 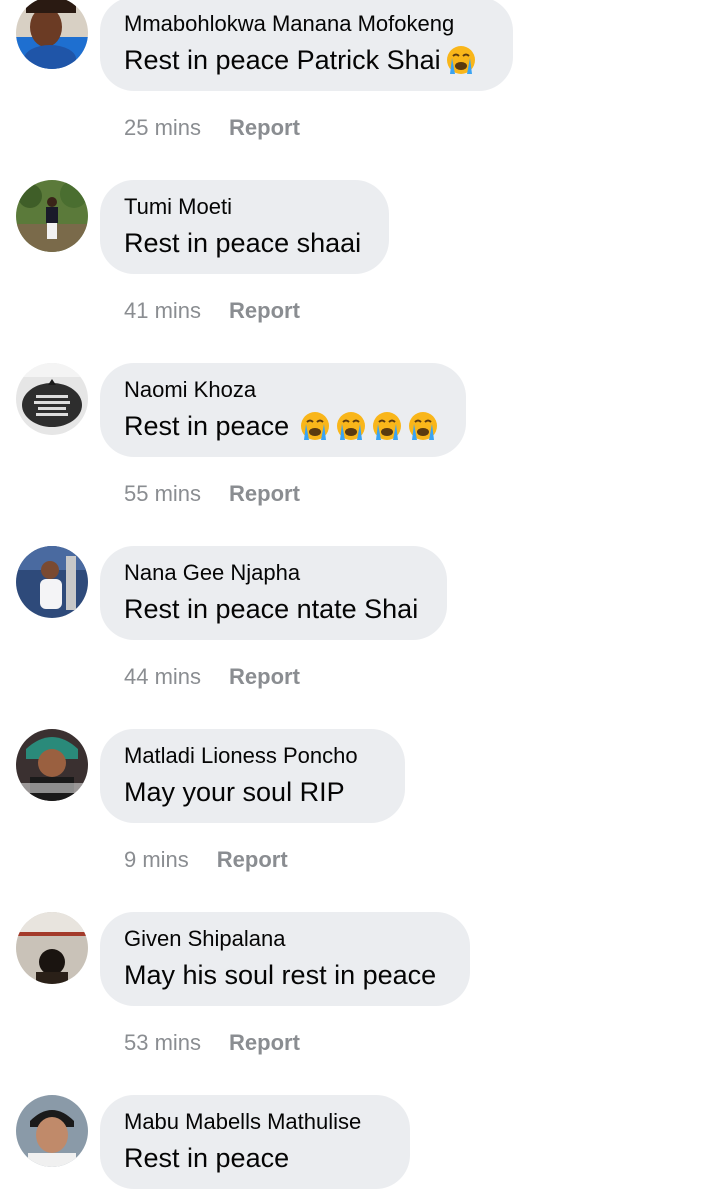 What do you see at coordinates (282, 60) in the screenshot?
I see `comment-text: Rest in peace Patrick Shai` at bounding box center [282, 60].